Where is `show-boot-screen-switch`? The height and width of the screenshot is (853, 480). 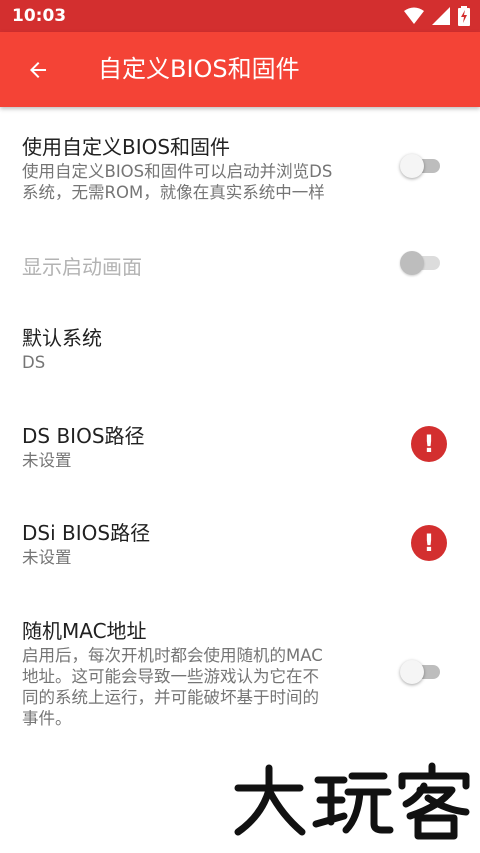 show-boot-screen-switch is located at coordinates (422, 263).